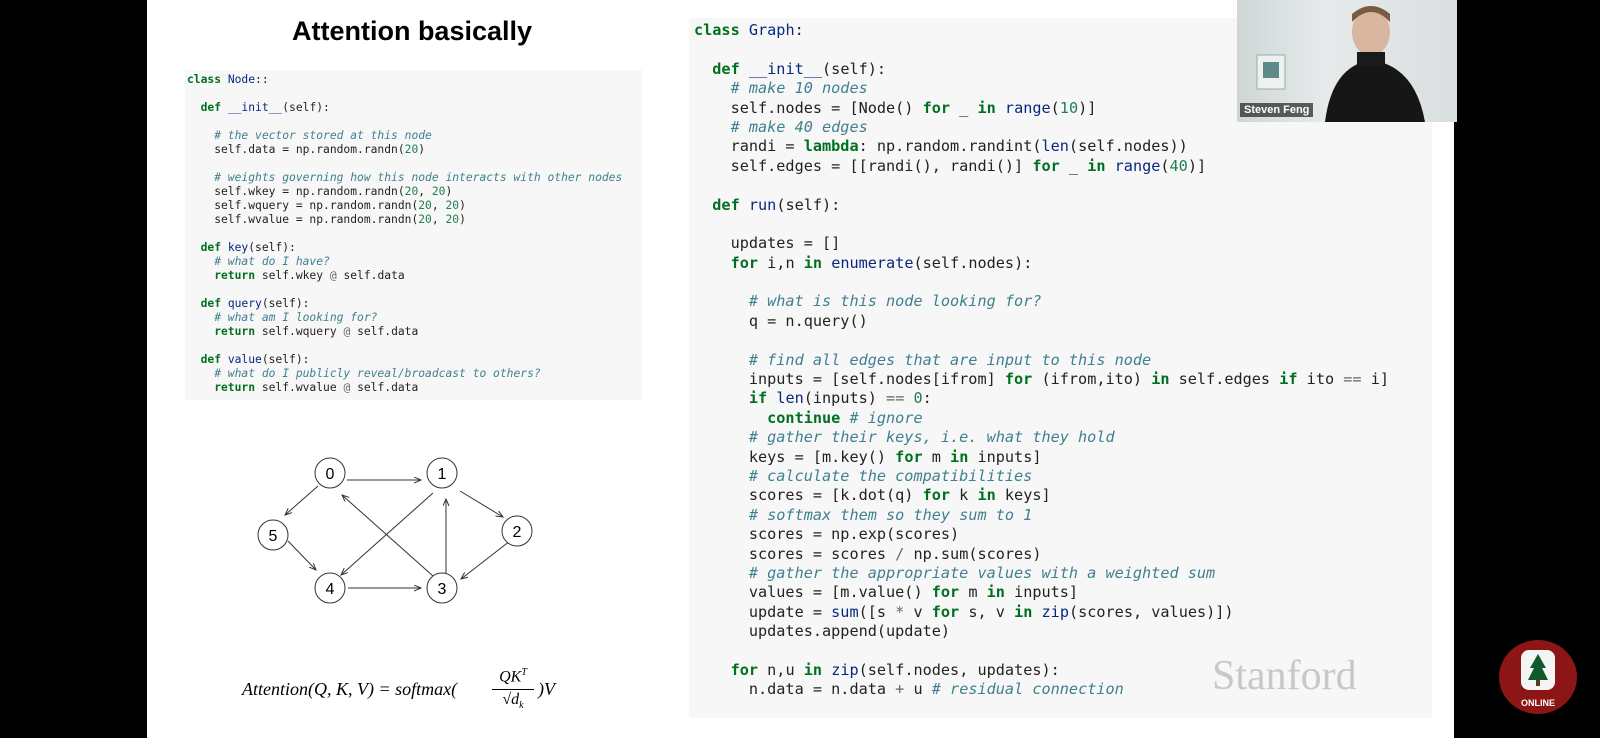  Describe the element at coordinates (258, 261) in the screenshot. I see `node-code-line: # what do I have?` at that location.